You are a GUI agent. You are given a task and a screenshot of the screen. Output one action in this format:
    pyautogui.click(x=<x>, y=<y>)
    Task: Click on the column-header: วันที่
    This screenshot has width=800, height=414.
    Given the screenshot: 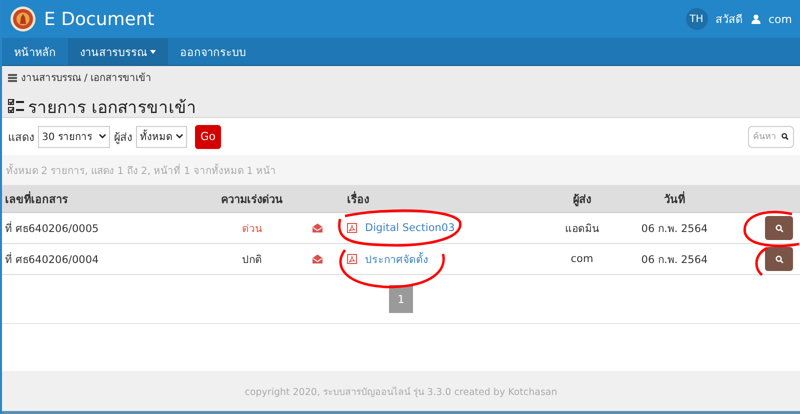 What is the action you would take?
    pyautogui.click(x=674, y=199)
    